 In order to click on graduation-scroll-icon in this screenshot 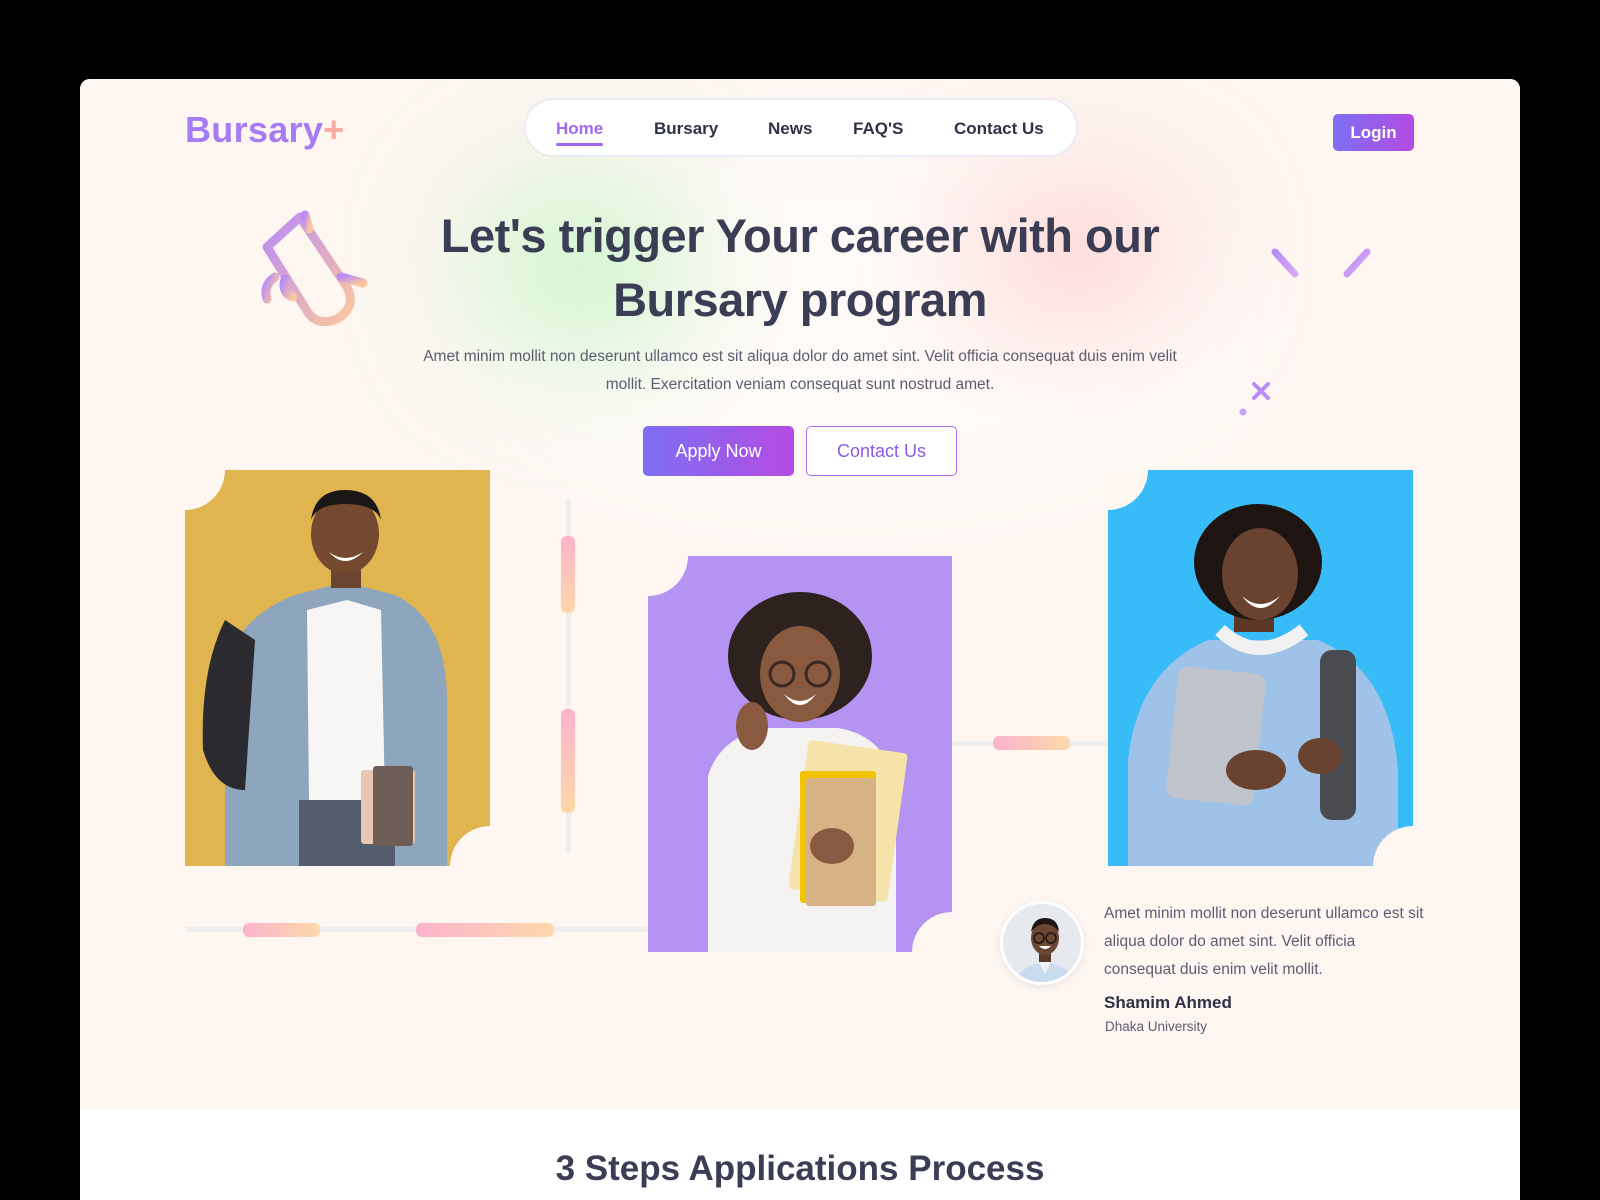, I will do `click(314, 268)`.